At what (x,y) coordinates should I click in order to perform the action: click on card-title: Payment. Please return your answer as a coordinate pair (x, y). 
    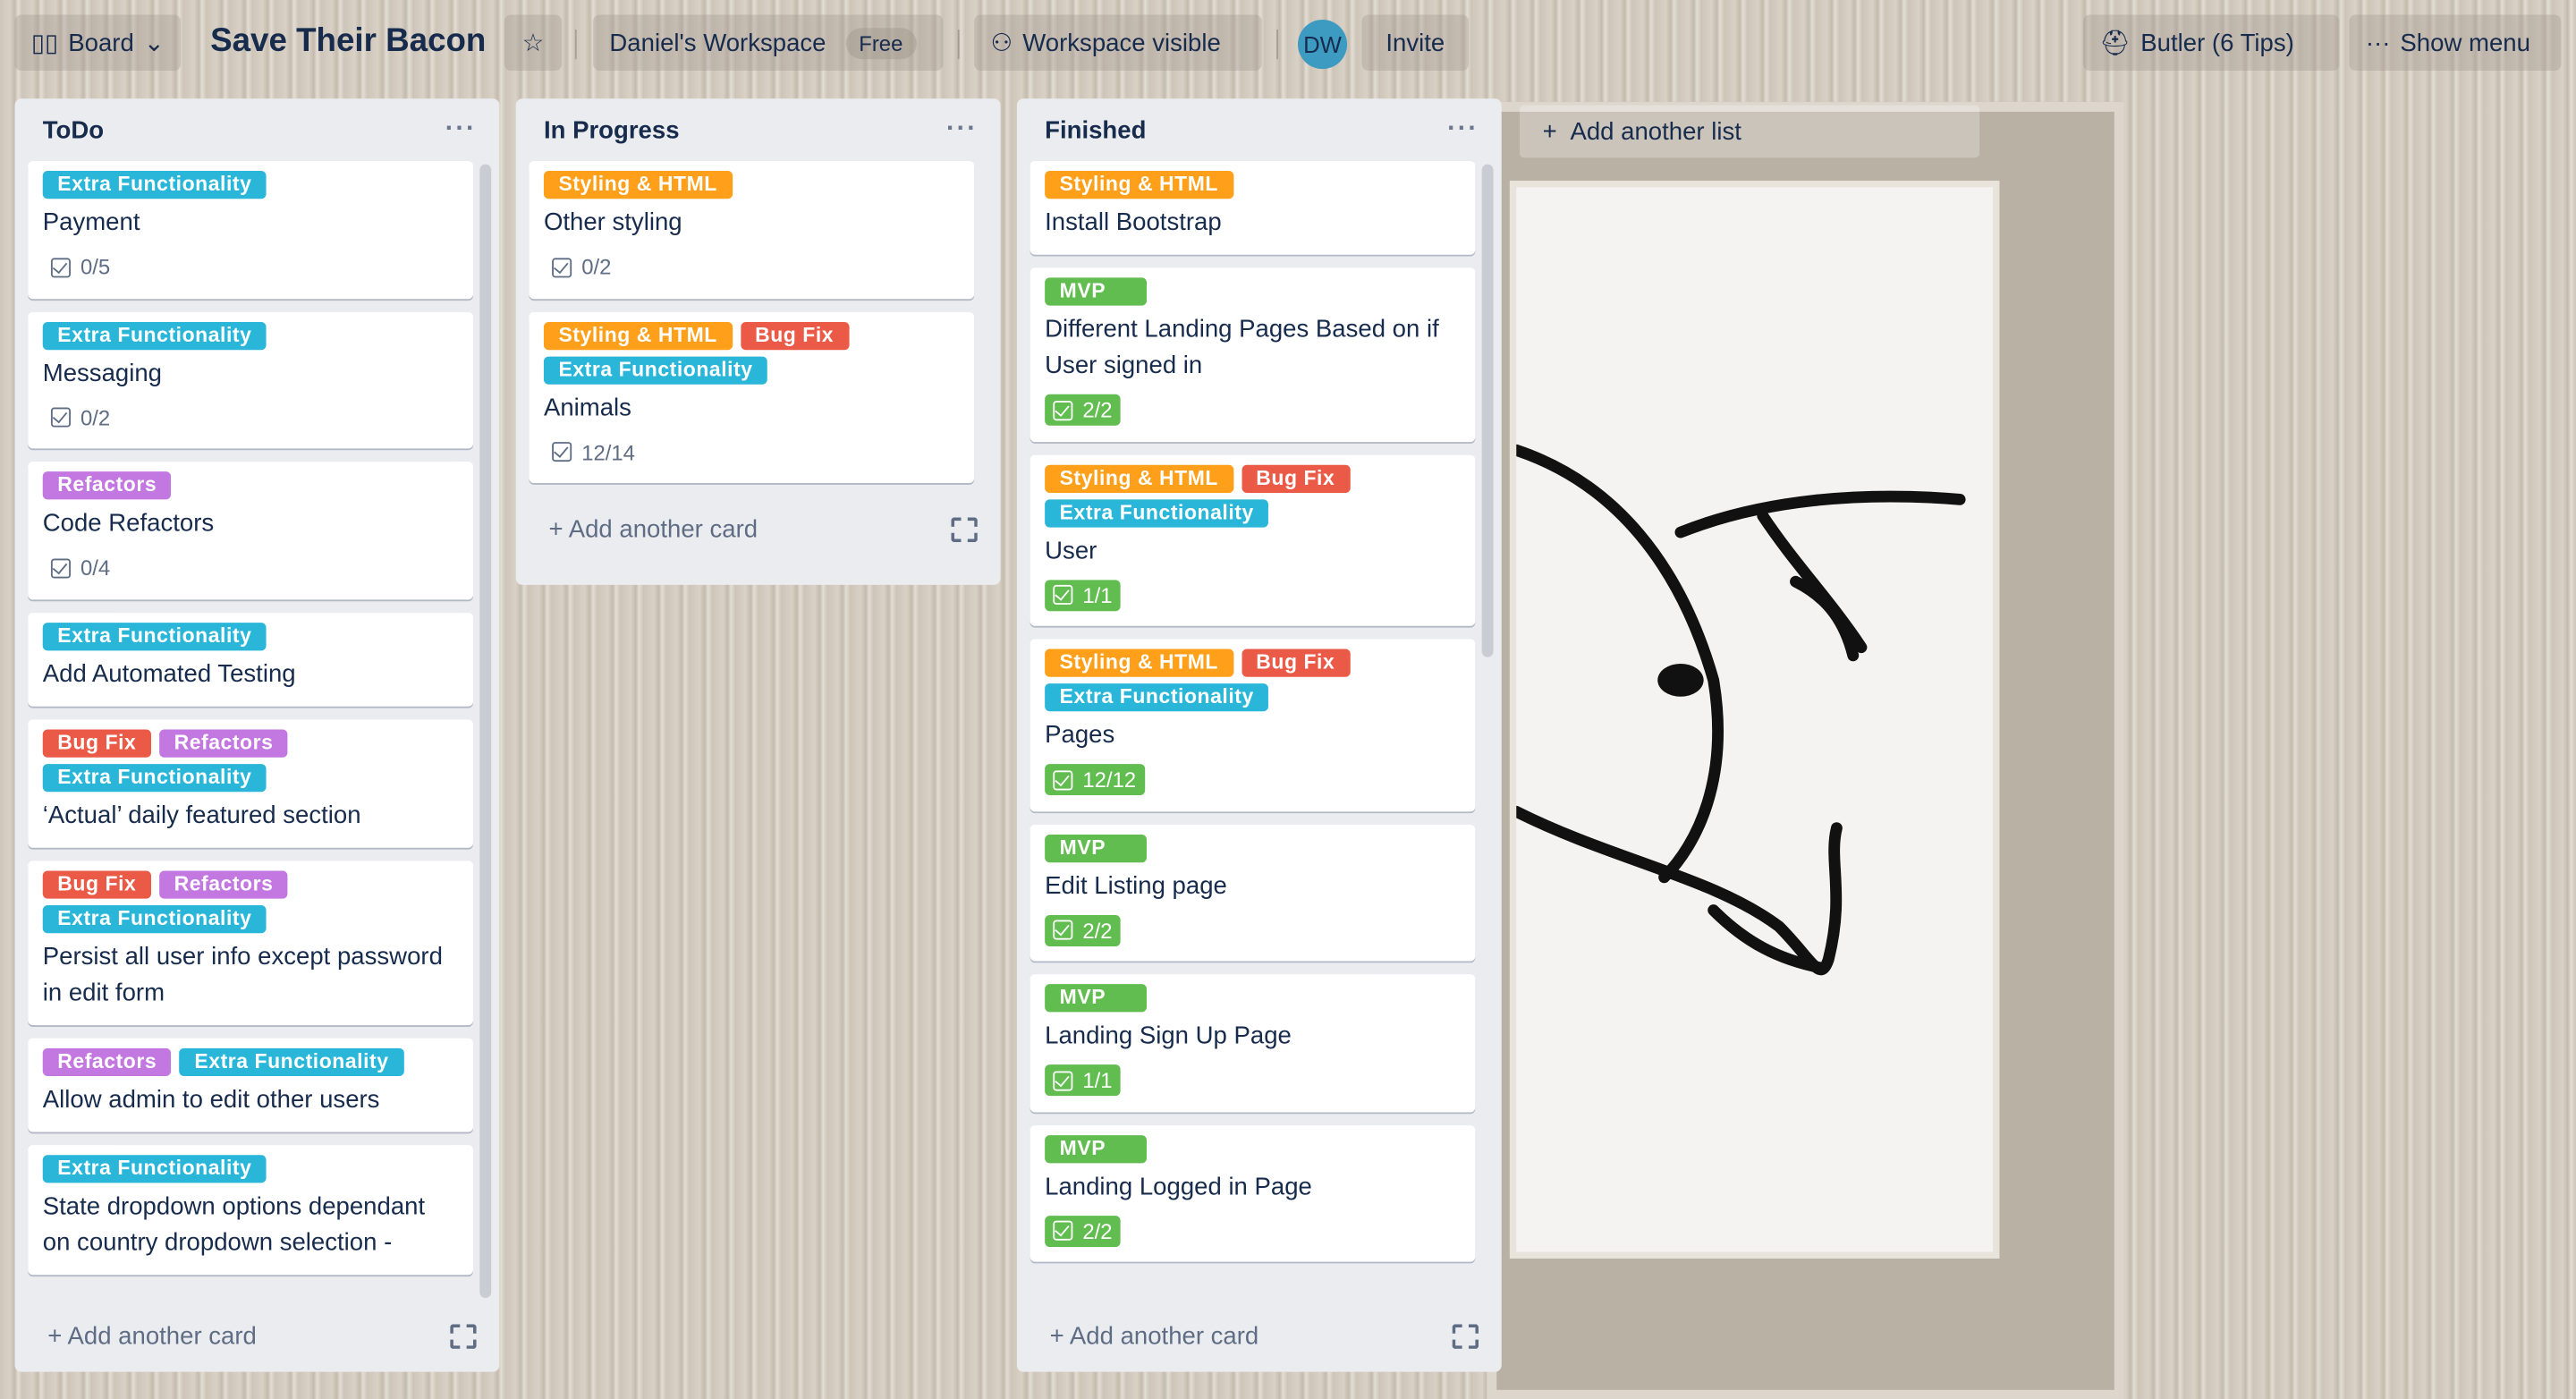
    Looking at the image, I should click on (91, 222).